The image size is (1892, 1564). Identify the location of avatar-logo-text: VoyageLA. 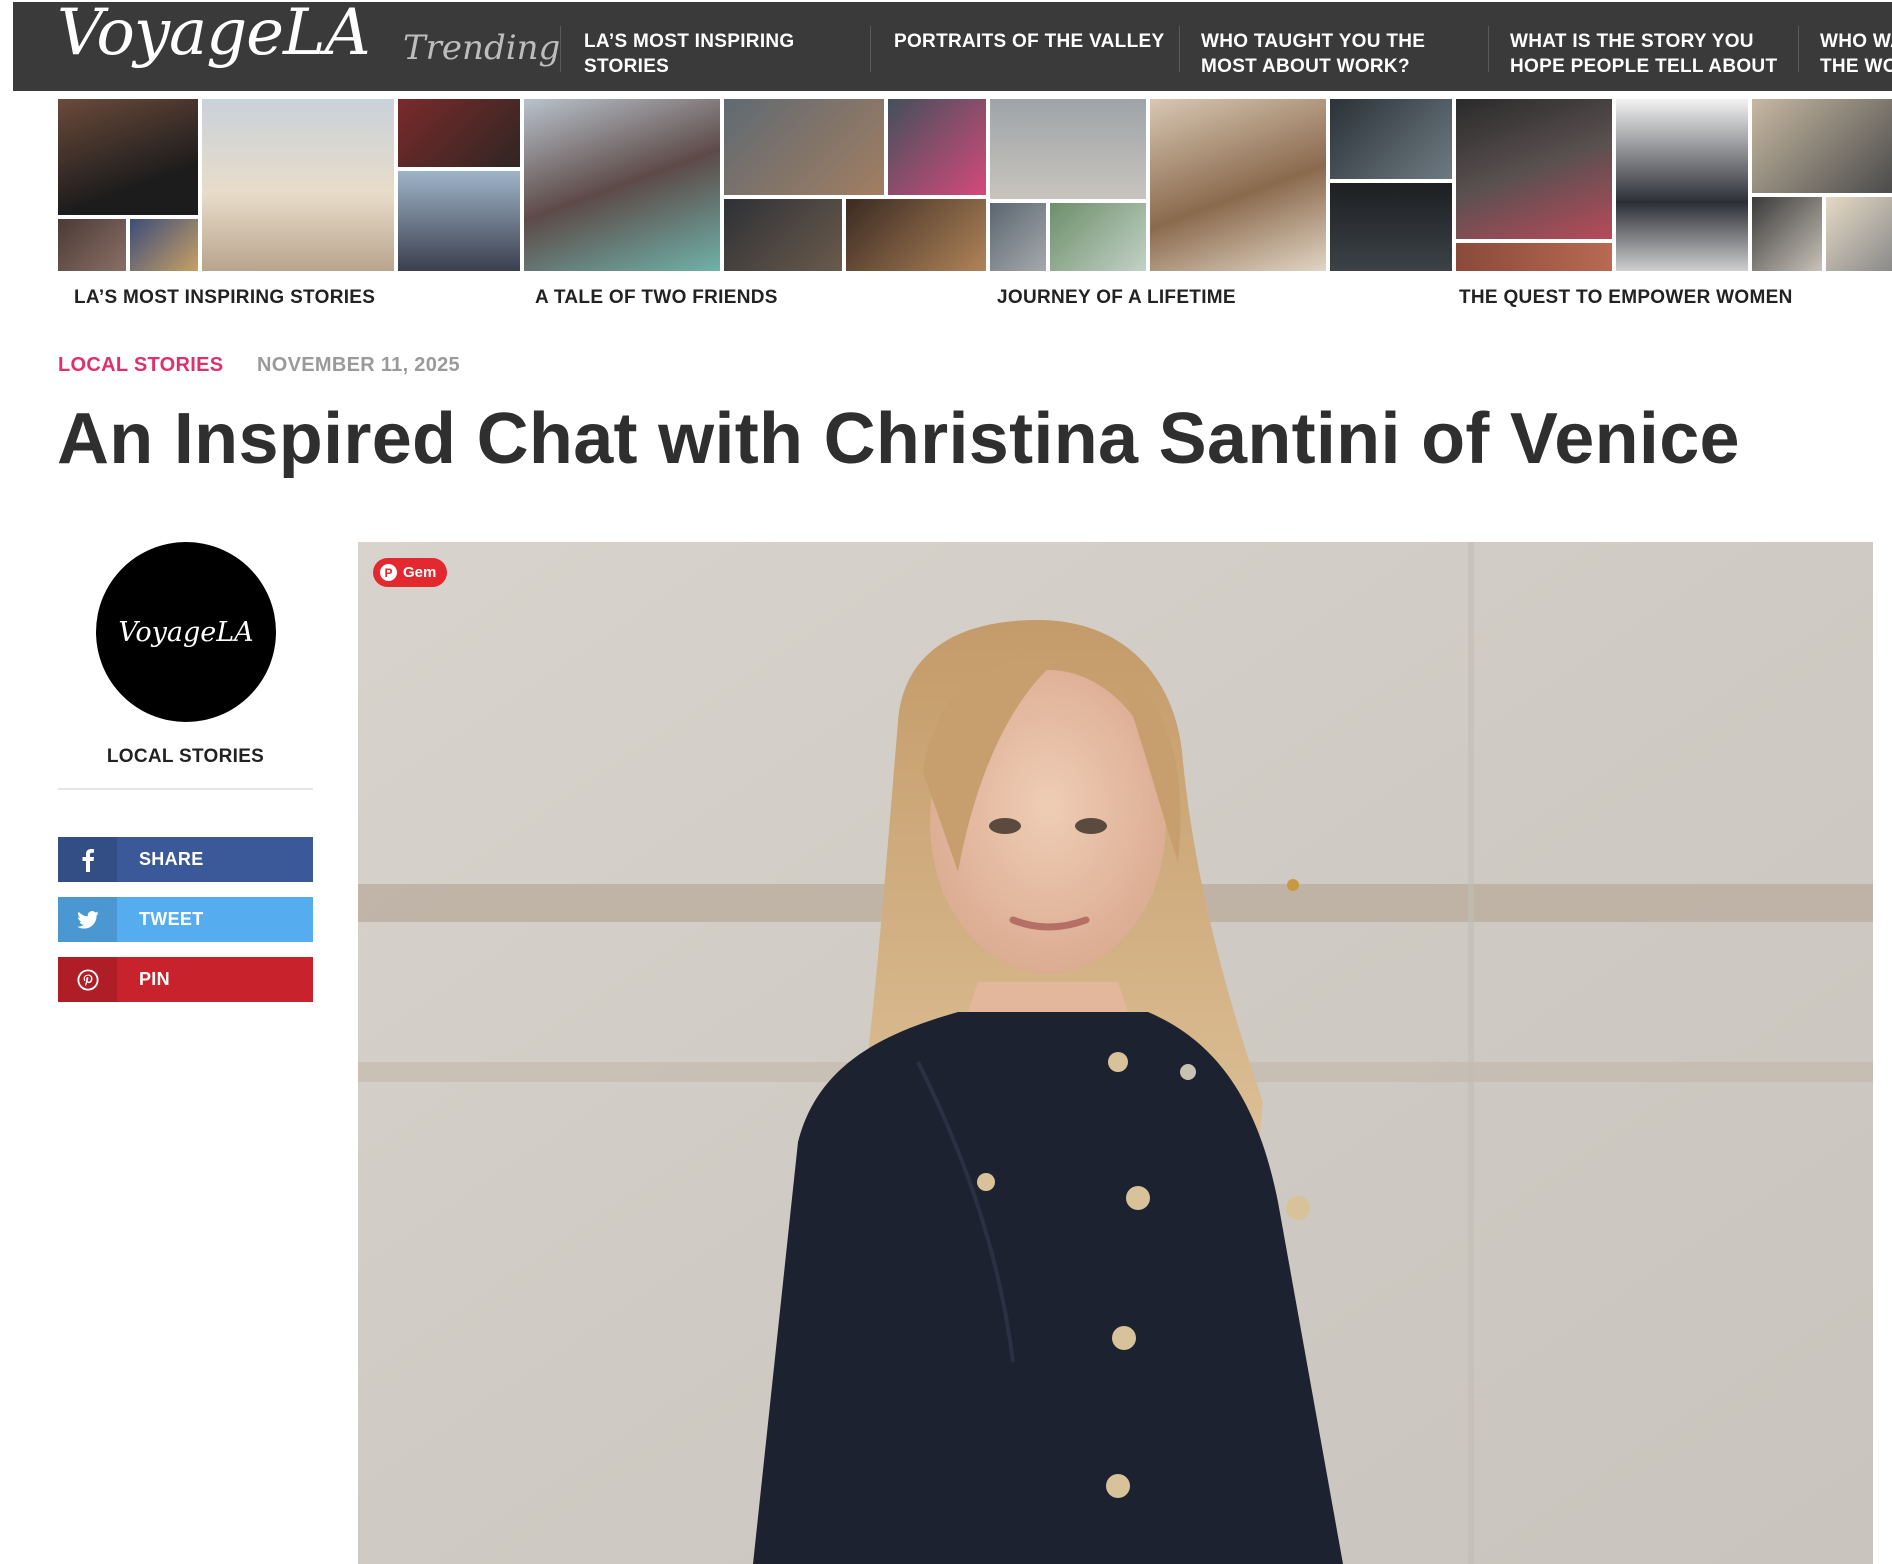
(186, 632).